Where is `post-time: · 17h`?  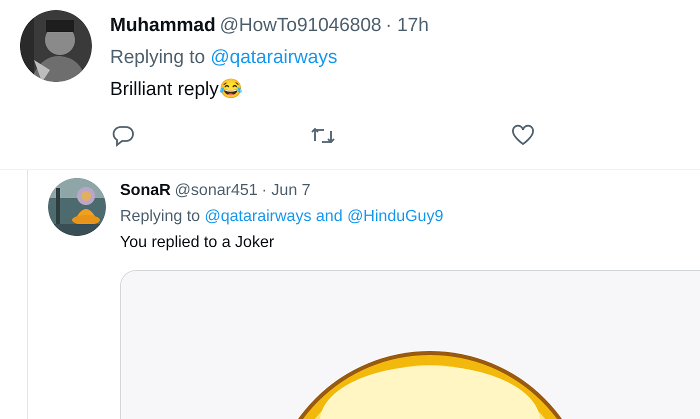 post-time: · 17h is located at coordinates (407, 25).